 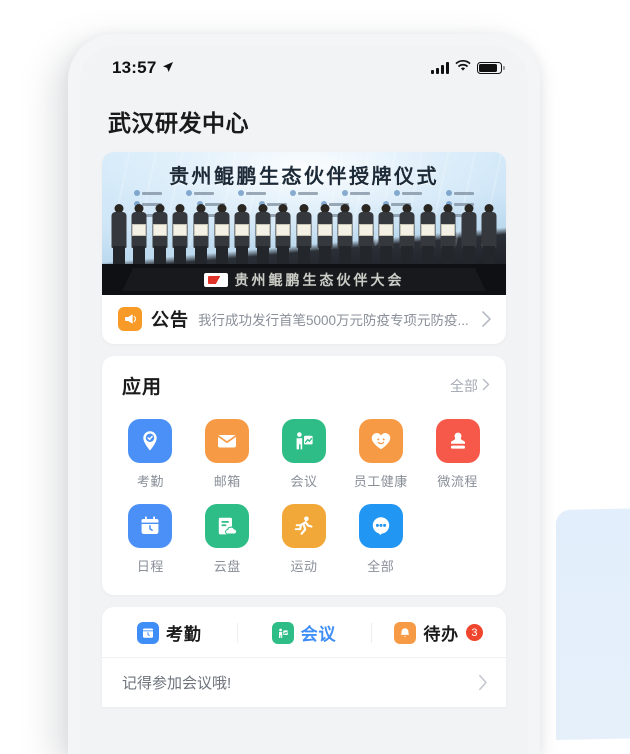 I want to click on app-label: 考勤, so click(x=150, y=481).